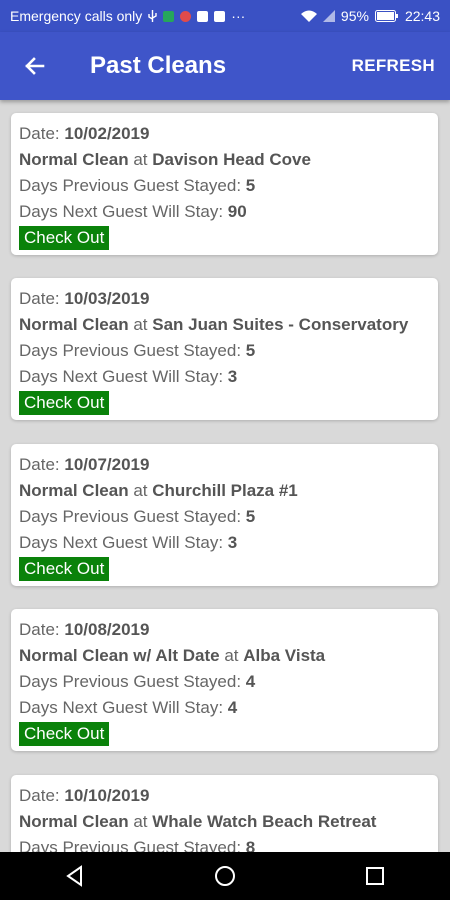 The width and height of the screenshot is (450, 900). Describe the element at coordinates (107, 629) in the screenshot. I see `clean-date: 10/08/2019` at that location.